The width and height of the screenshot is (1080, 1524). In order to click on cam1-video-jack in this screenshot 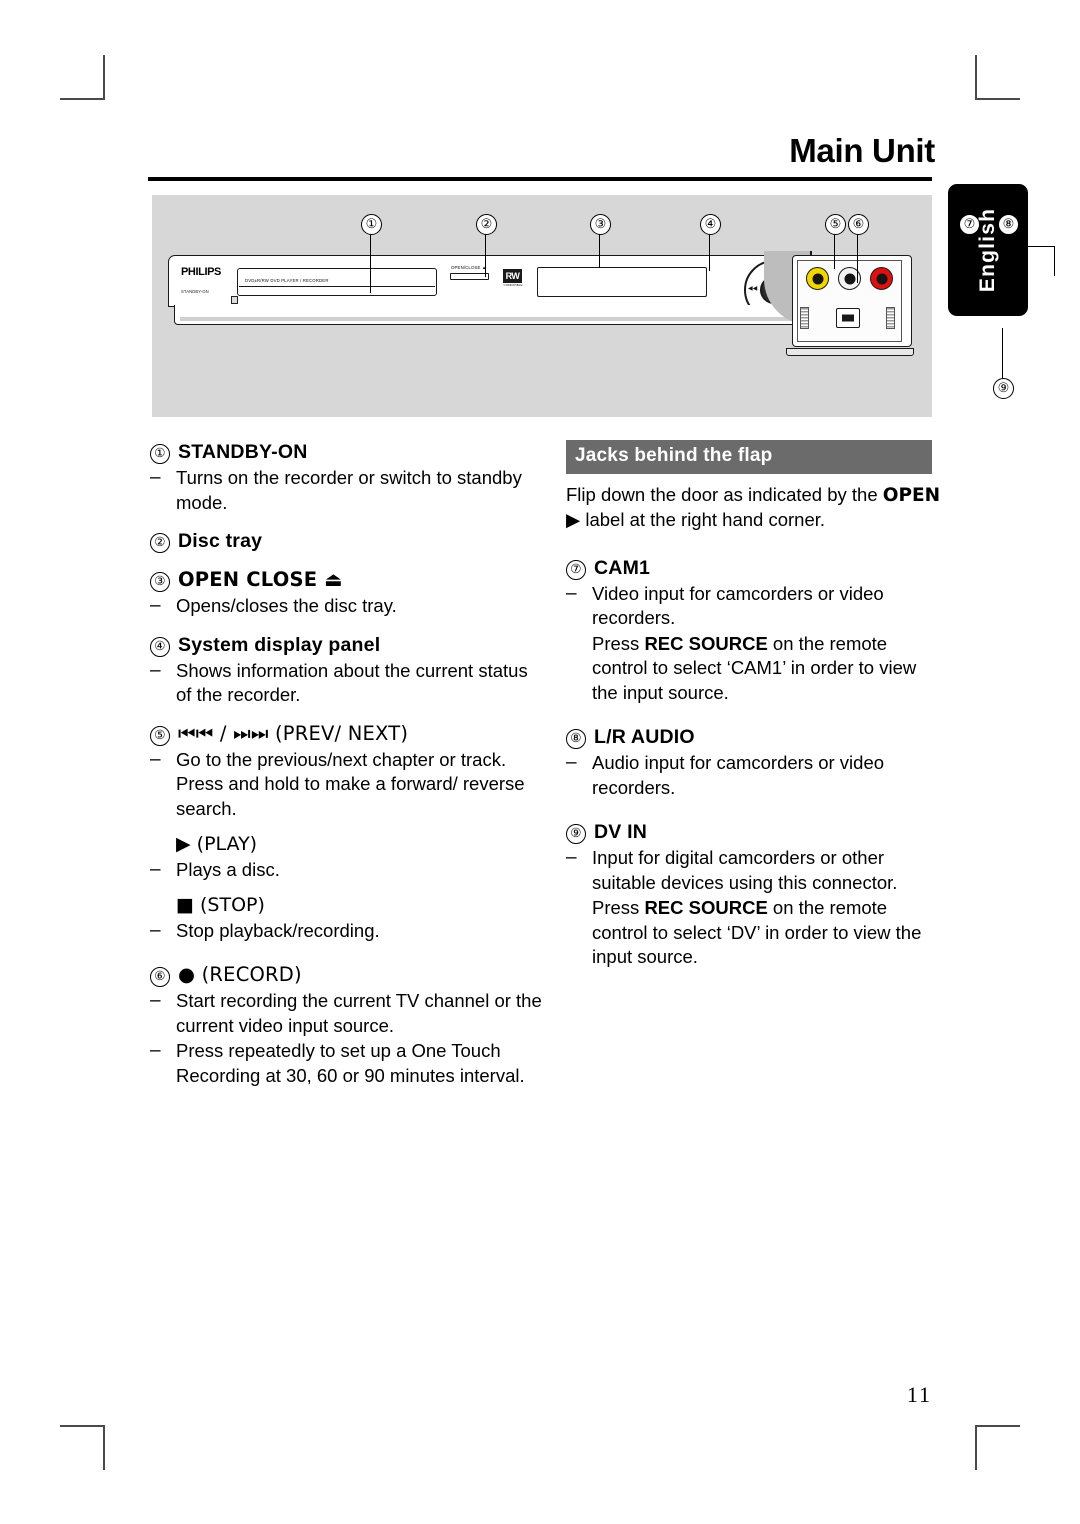, I will do `click(817, 278)`.